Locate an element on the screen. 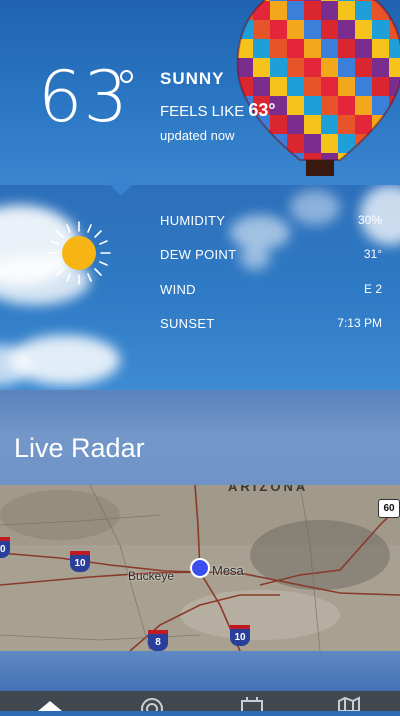  feels-like: FEELS LIKE 63° is located at coordinates (218, 110).